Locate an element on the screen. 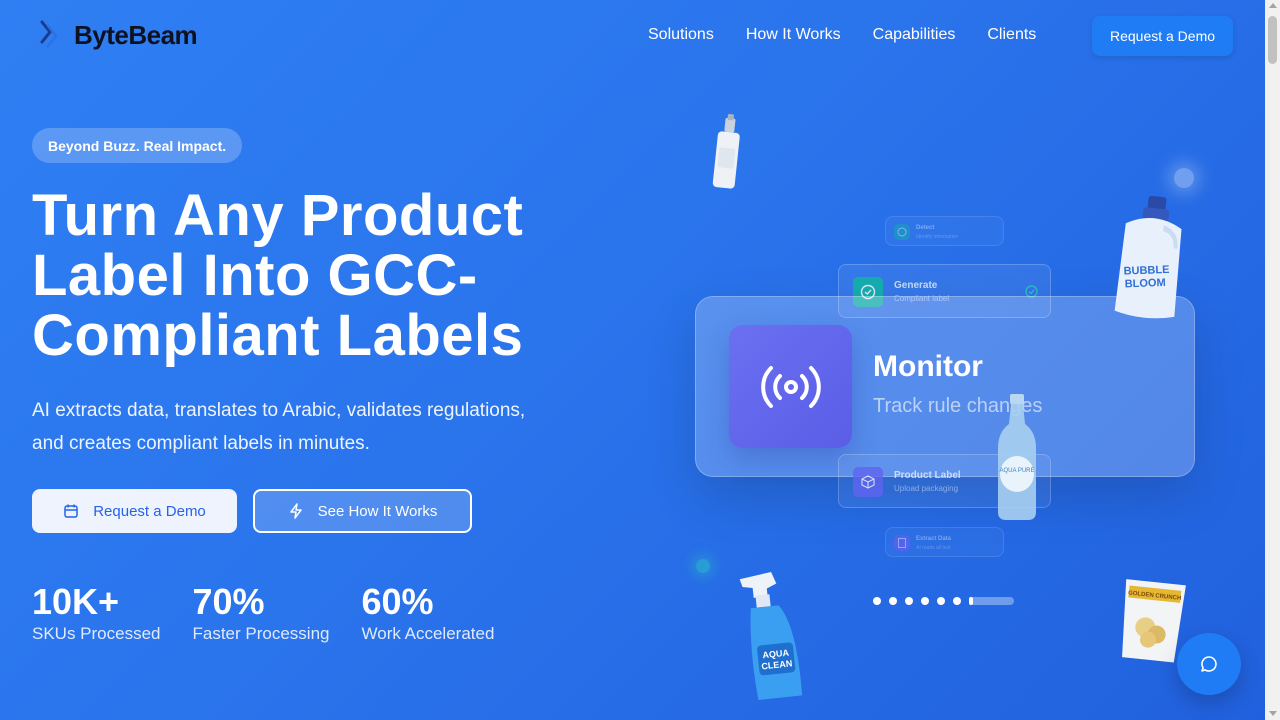 This screenshot has width=1280, height=720. stat-accelerated: 60% Work Accelerated is located at coordinates (428, 613).